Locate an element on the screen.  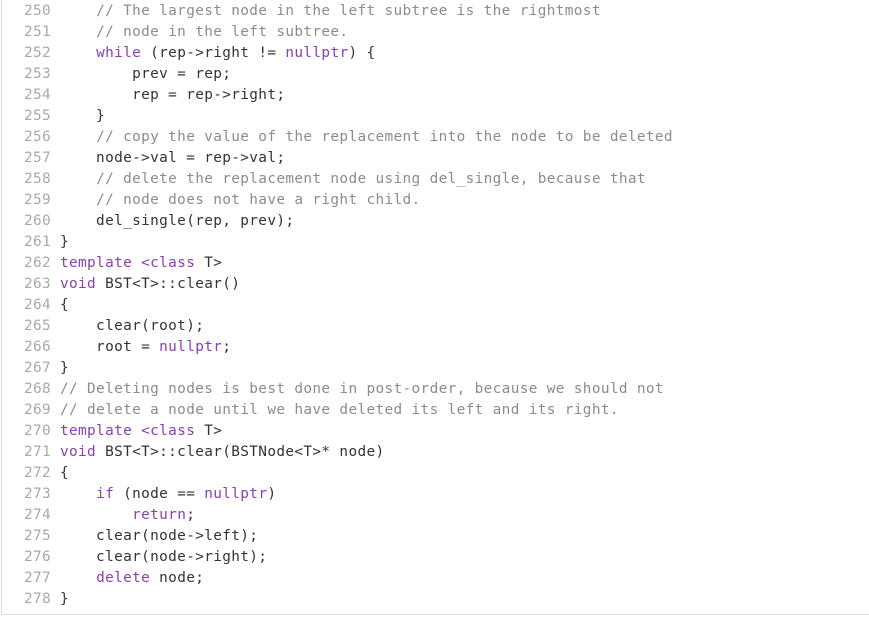
line-number: 263 is located at coordinates (37, 284).